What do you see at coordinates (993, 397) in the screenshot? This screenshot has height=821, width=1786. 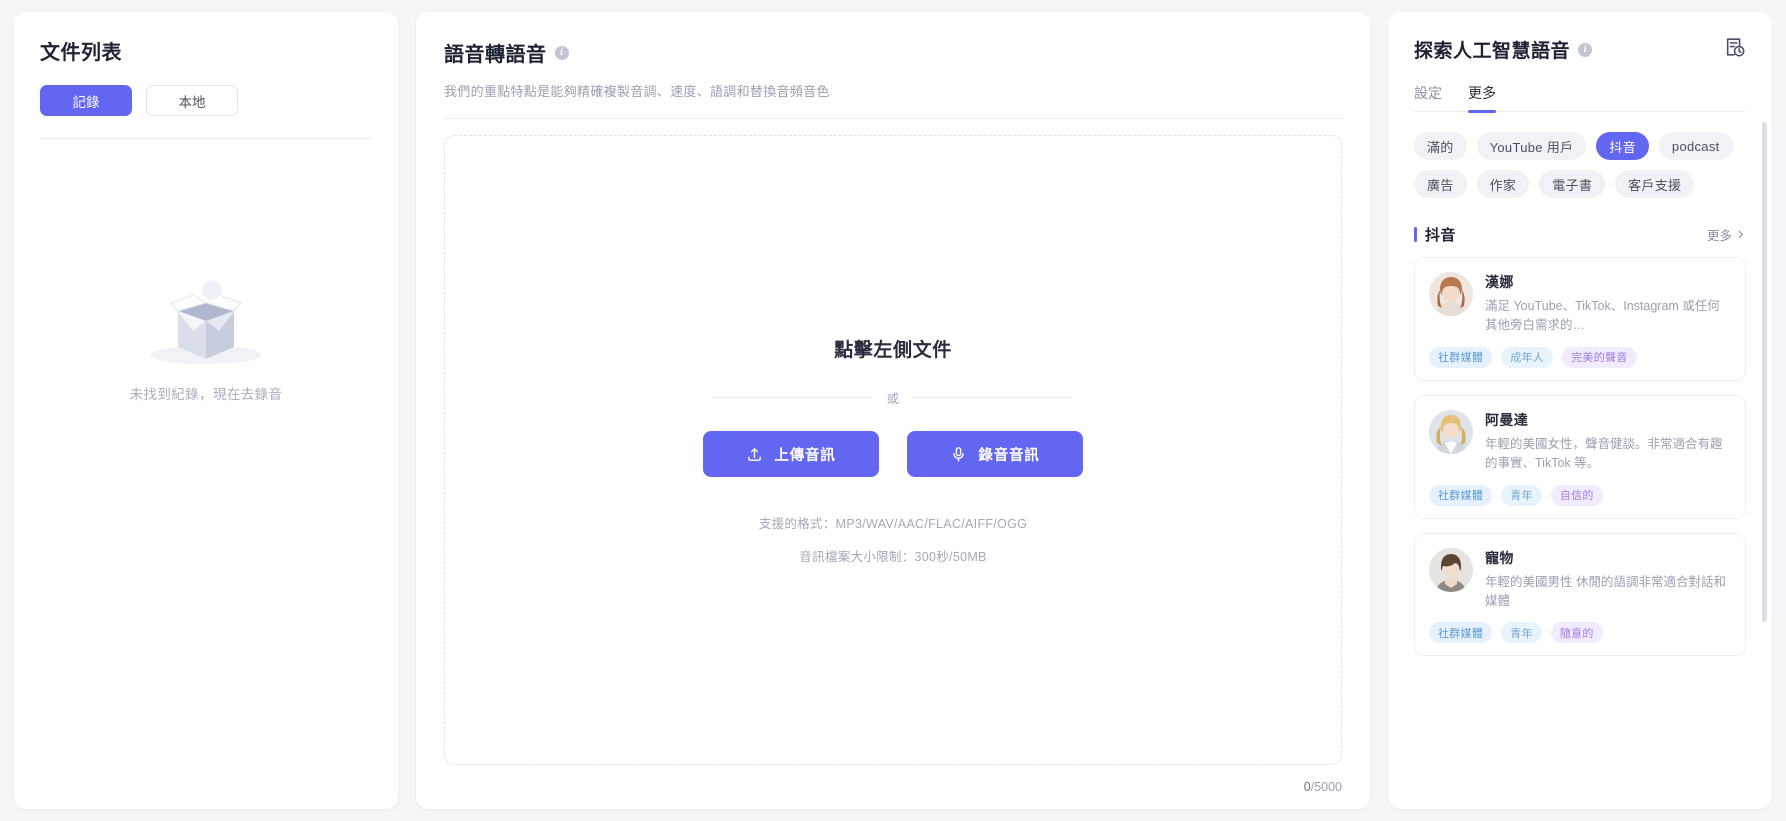 I see `divider-right` at bounding box center [993, 397].